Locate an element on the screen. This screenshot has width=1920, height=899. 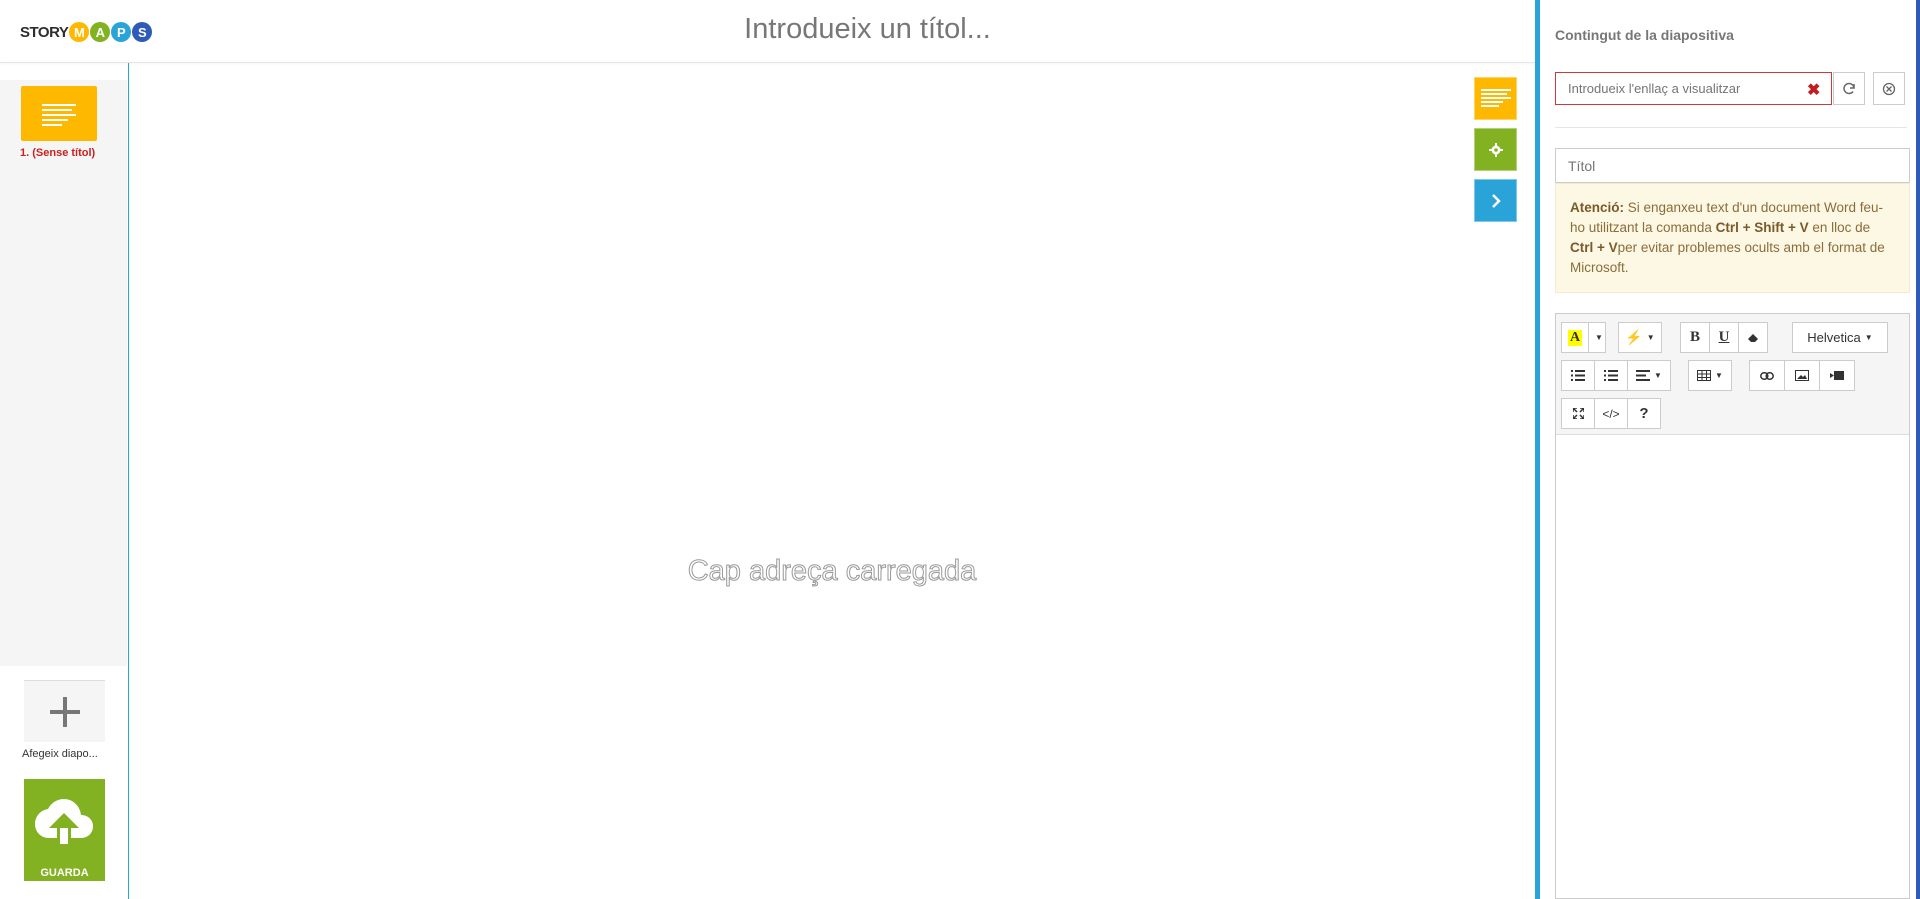
underline-button: U is located at coordinates (1724, 337).